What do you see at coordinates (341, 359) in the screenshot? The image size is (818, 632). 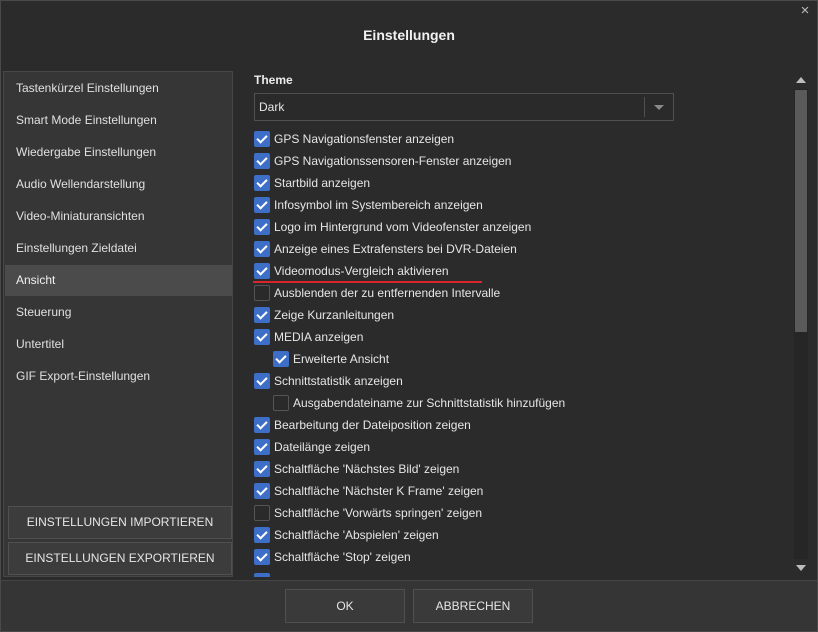 I see `option-label: Erweiterte Ansicht` at bounding box center [341, 359].